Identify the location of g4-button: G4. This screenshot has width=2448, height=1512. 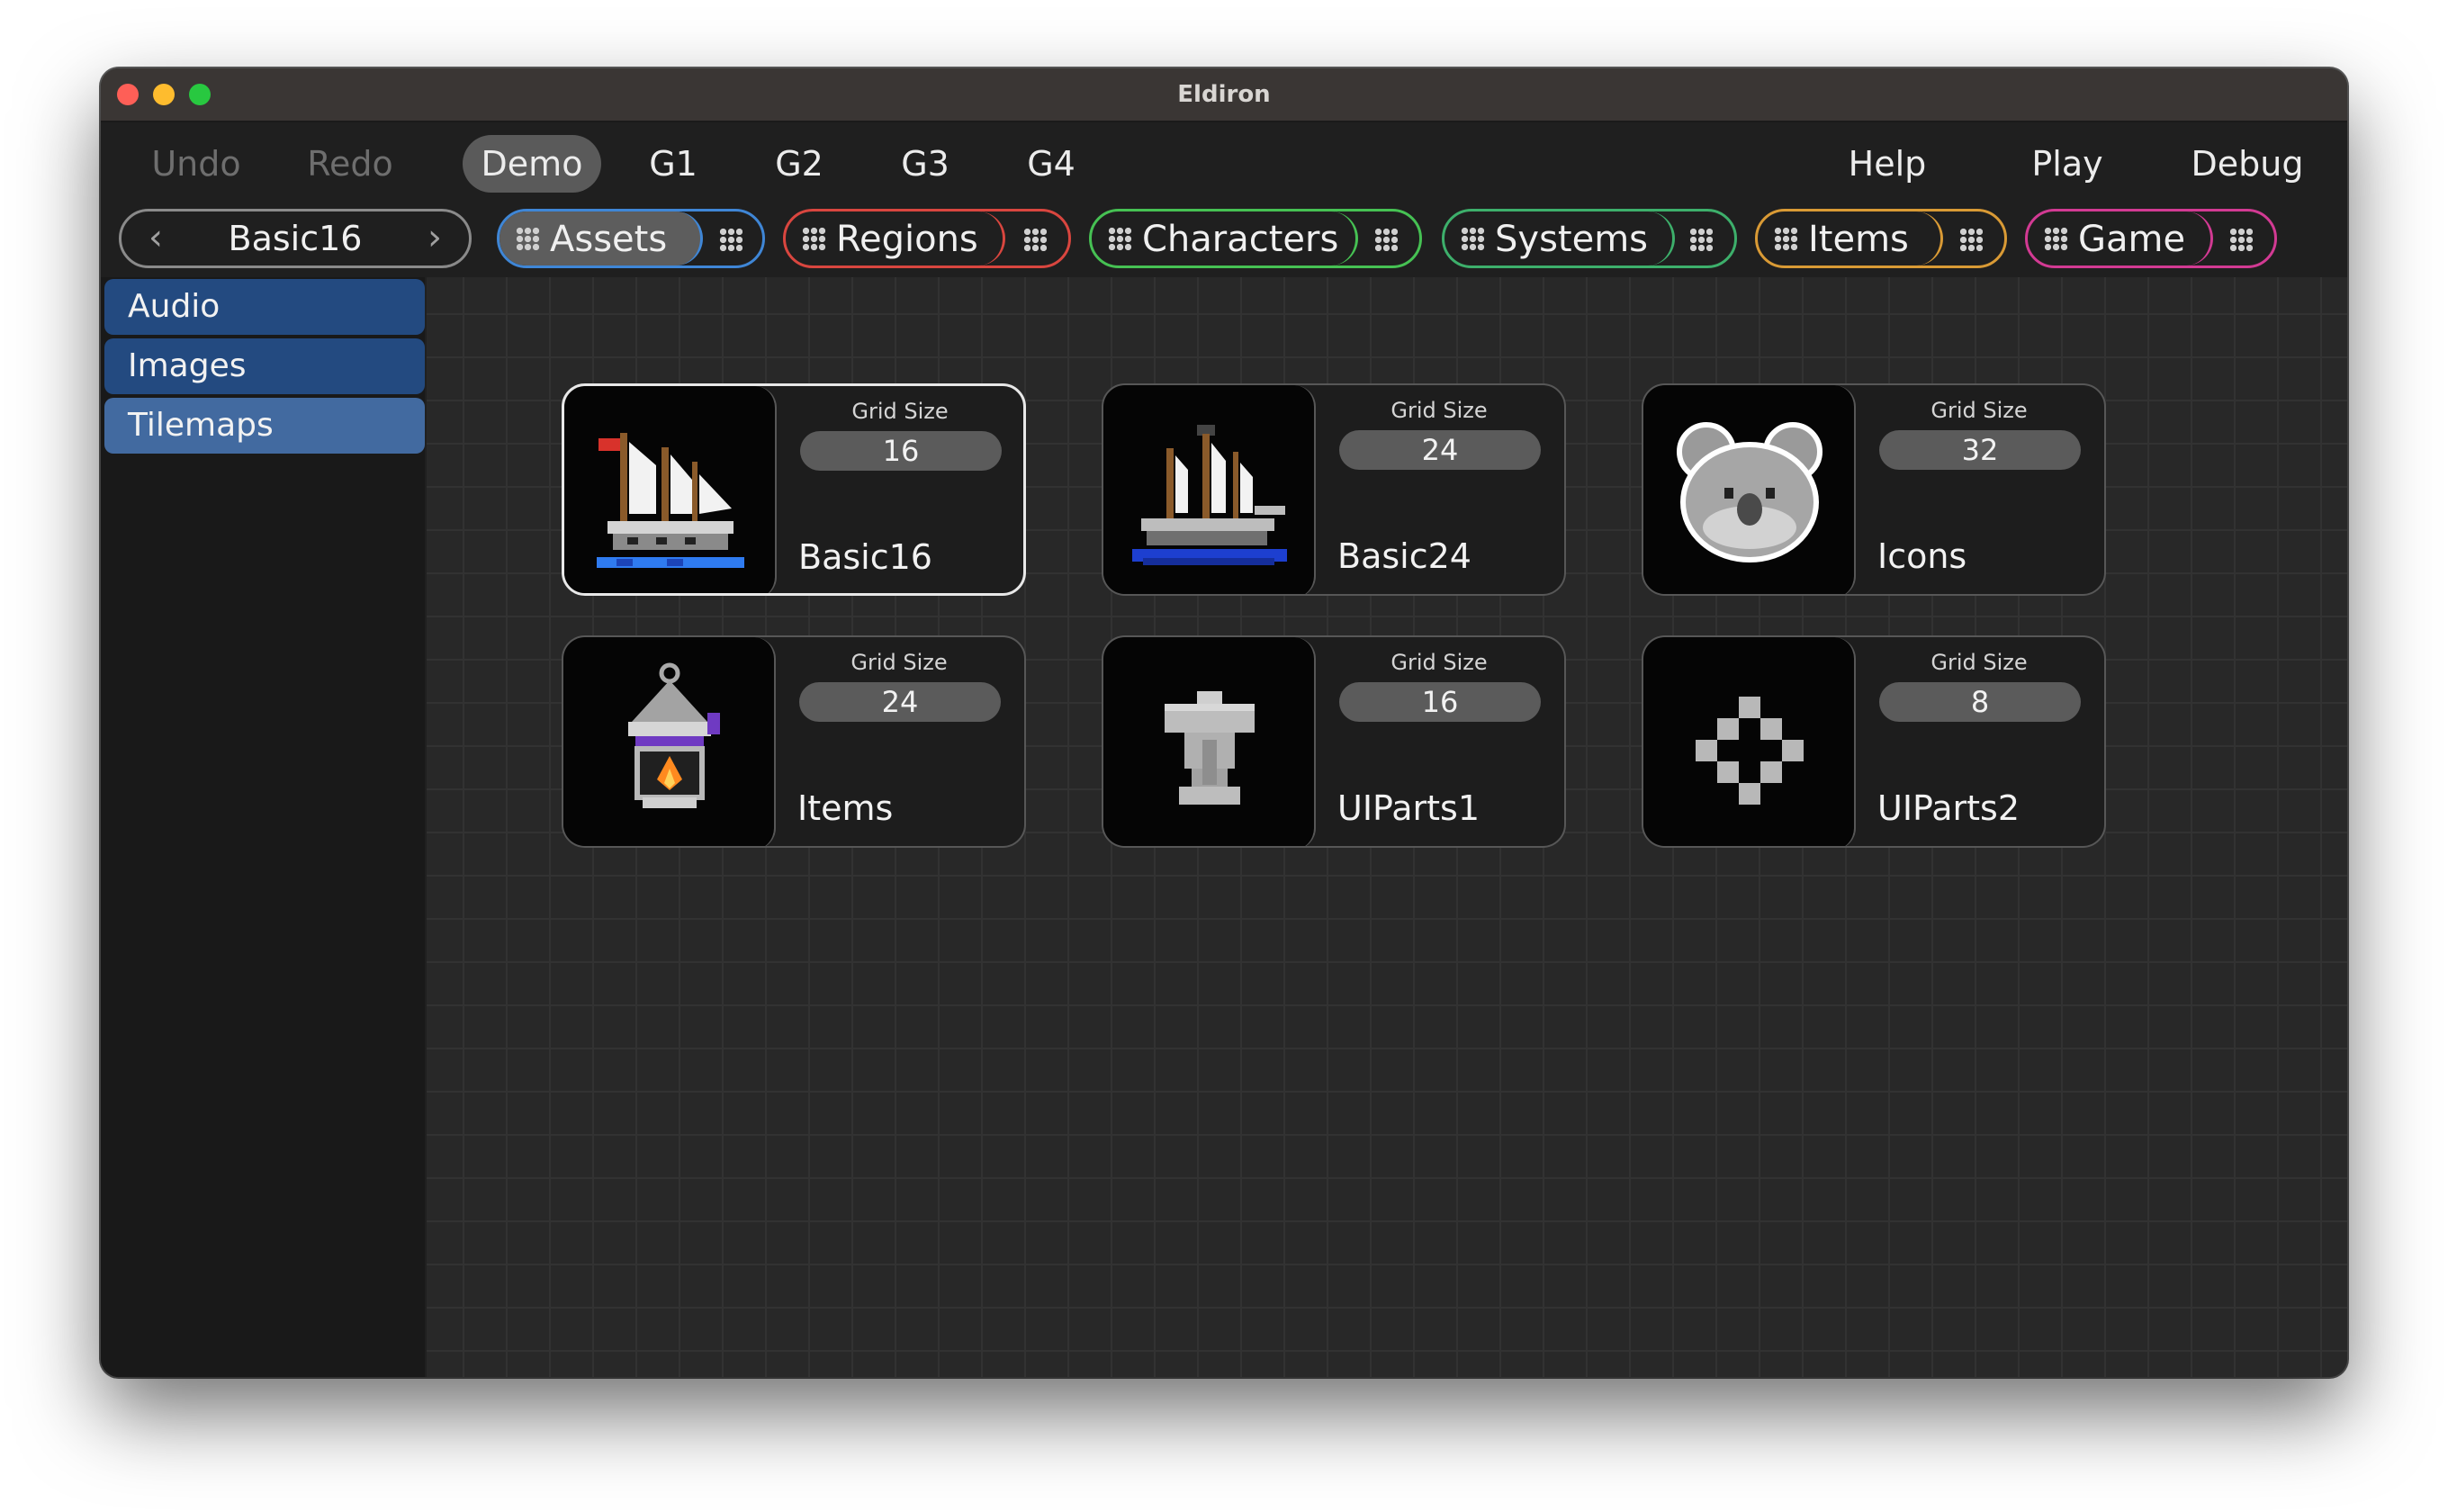
(1051, 164).